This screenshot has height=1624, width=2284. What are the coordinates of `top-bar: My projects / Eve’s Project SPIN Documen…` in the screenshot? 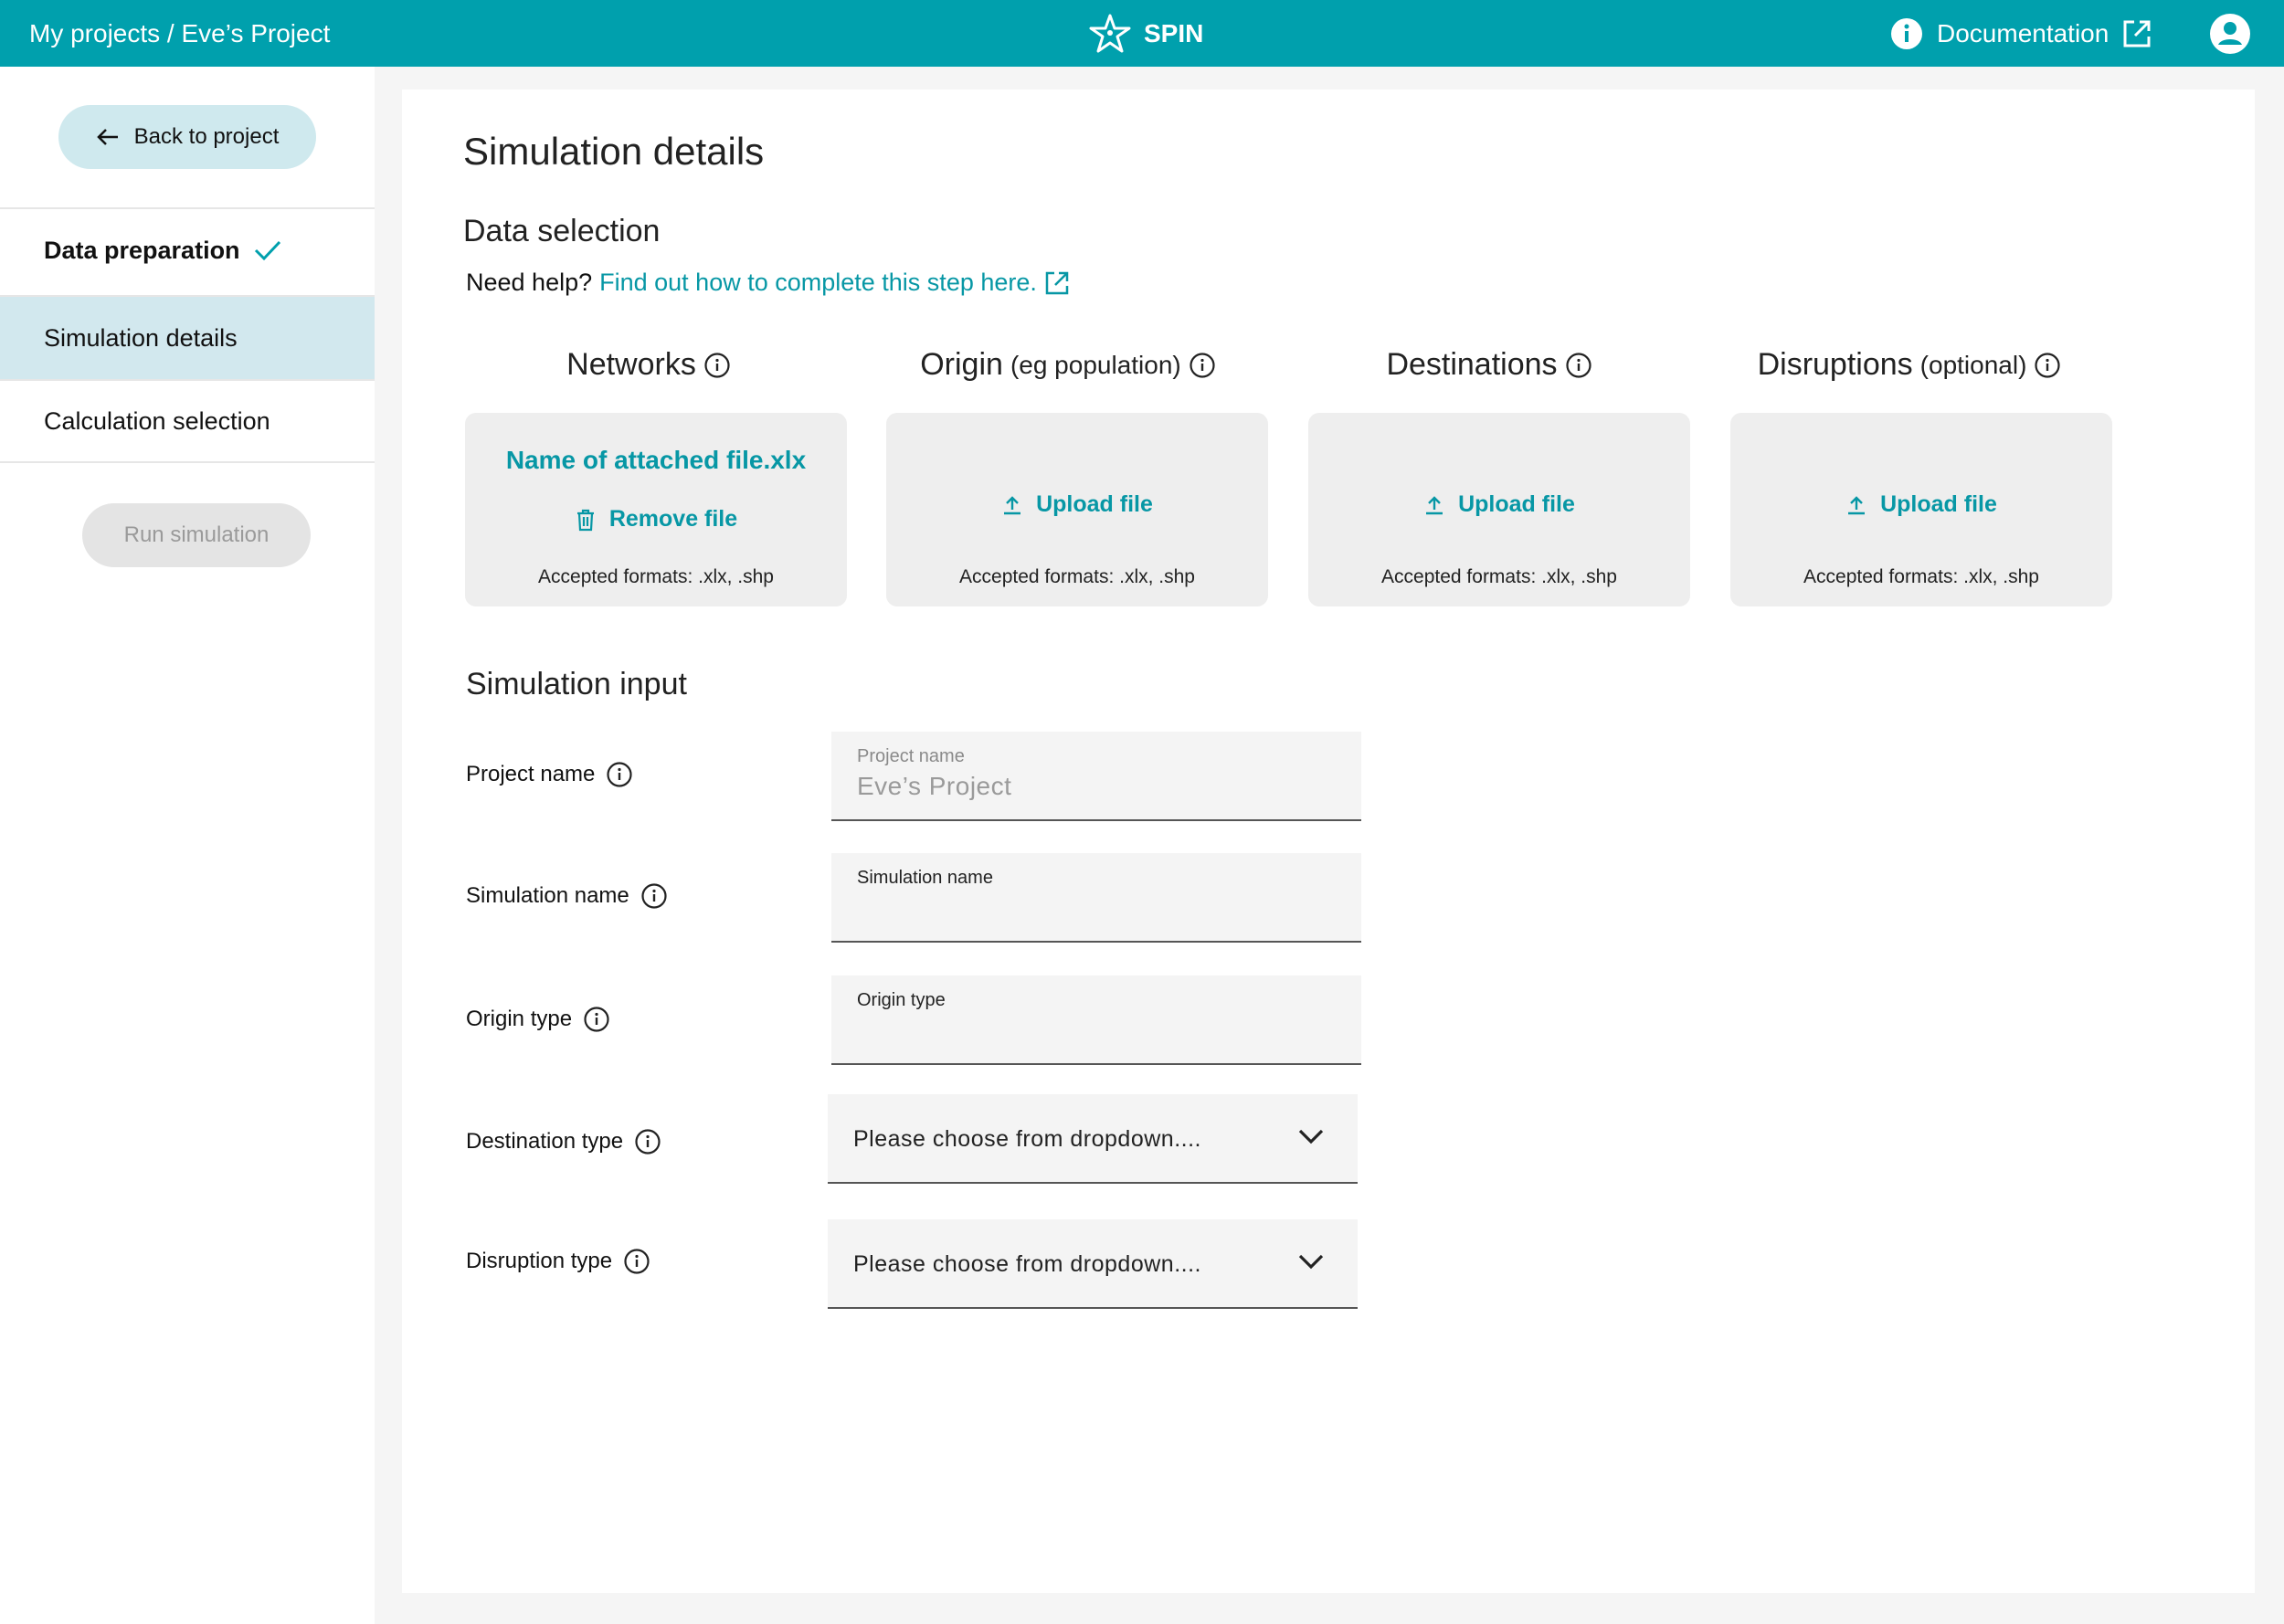 It's located at (1142, 33).